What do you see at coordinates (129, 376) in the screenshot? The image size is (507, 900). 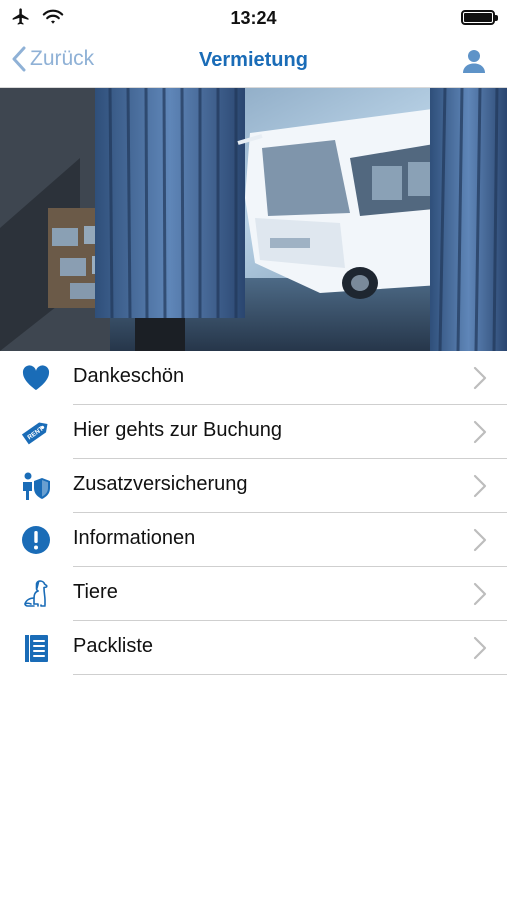 I see `menu-item-label: Dankeschön` at bounding box center [129, 376].